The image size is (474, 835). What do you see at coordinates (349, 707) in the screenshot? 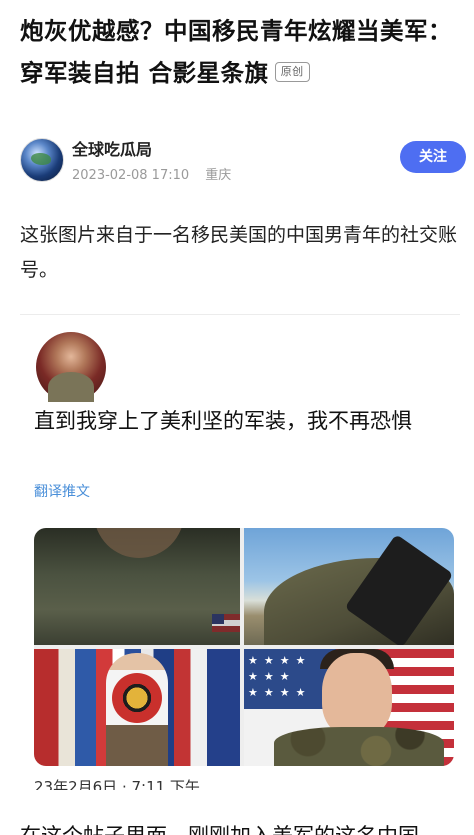
I see `photo-portrait-flag: ★★★★ ★★★ ★★★★` at bounding box center [349, 707].